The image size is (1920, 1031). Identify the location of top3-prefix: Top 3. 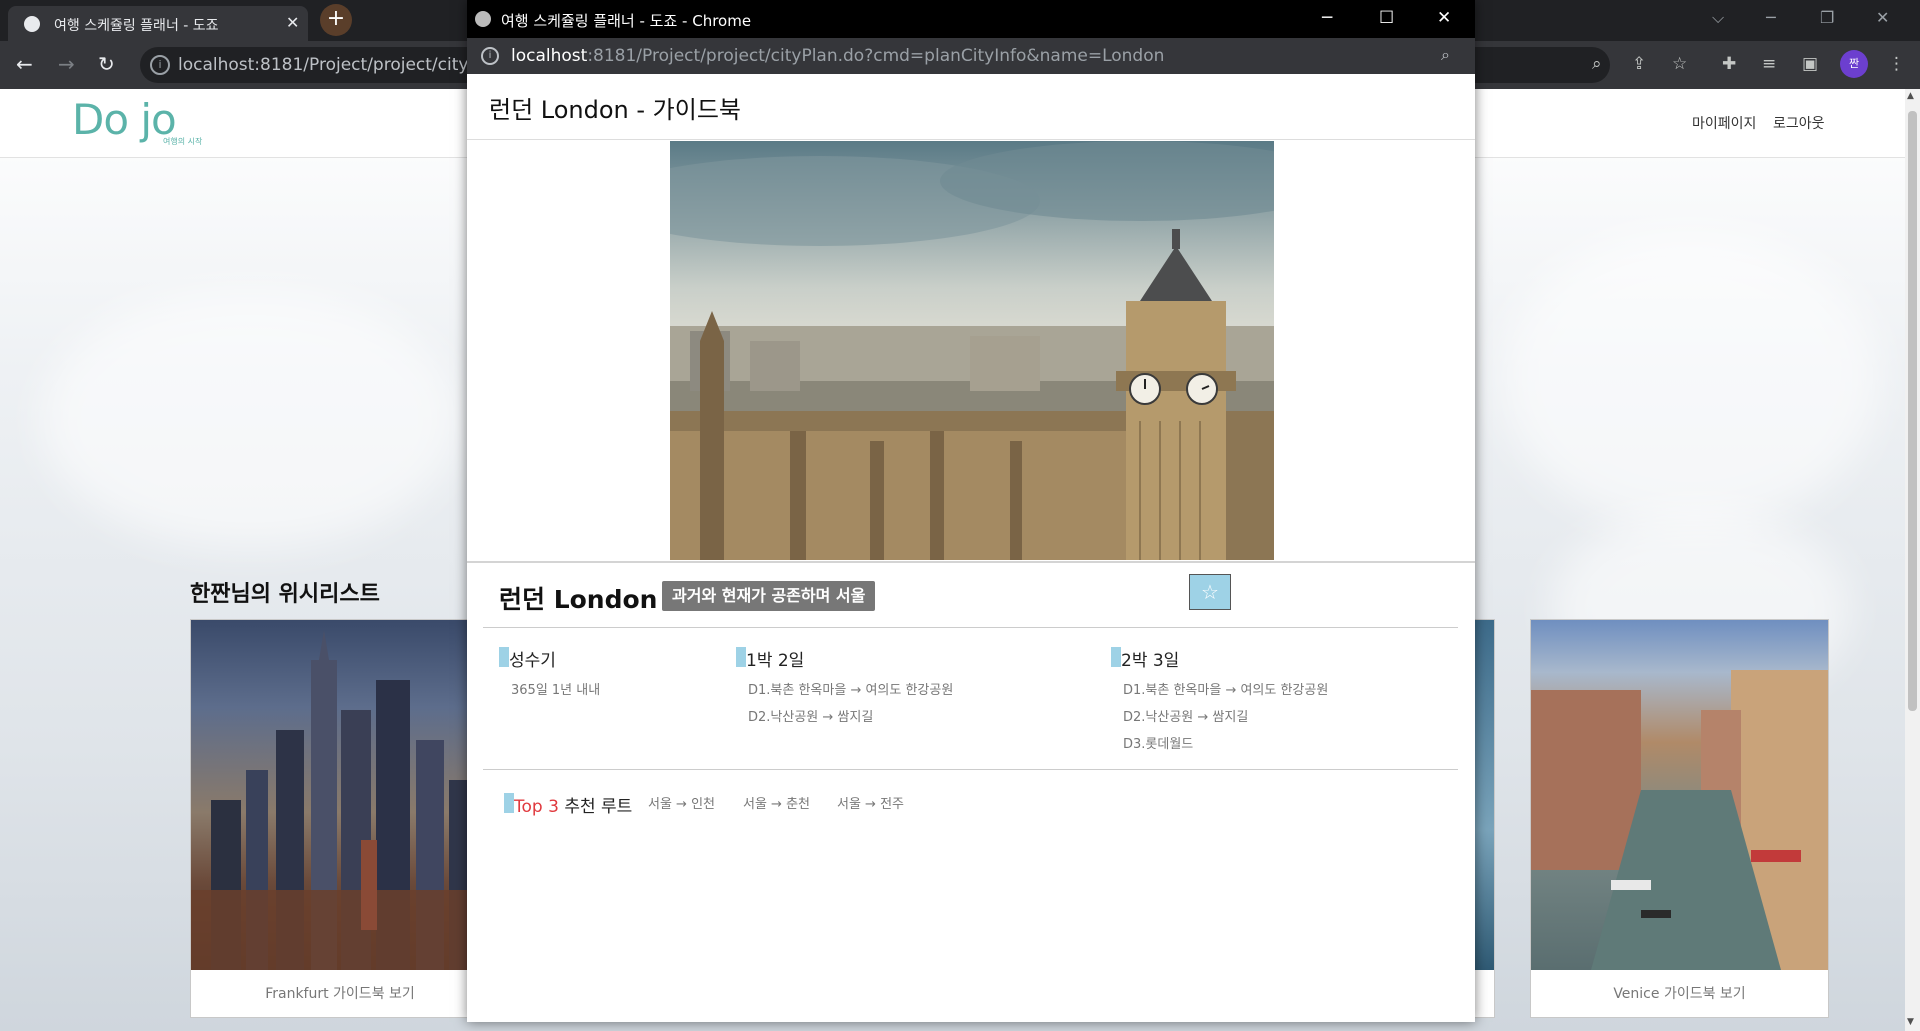
(536, 807).